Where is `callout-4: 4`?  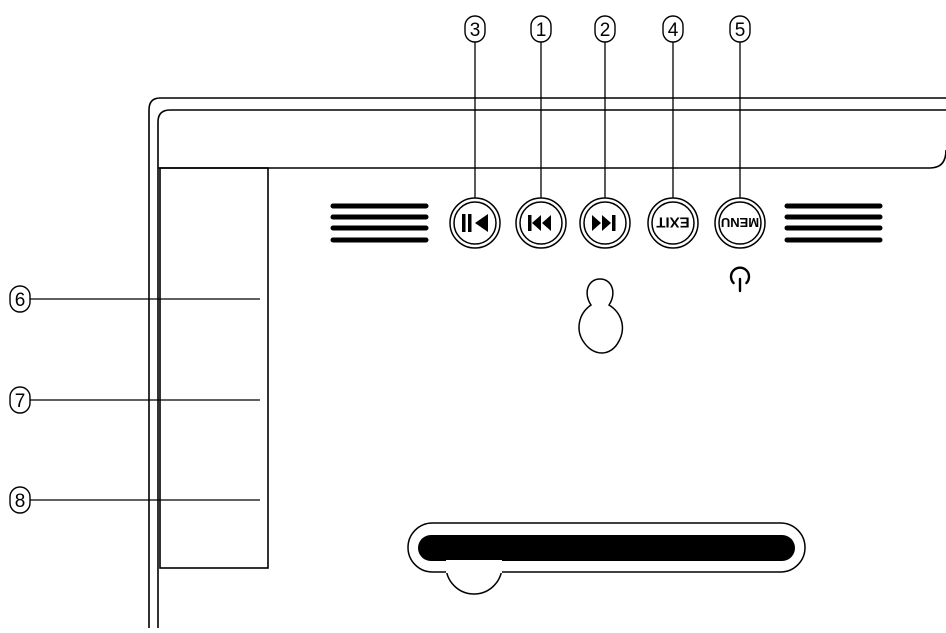
callout-4: 4 is located at coordinates (673, 29).